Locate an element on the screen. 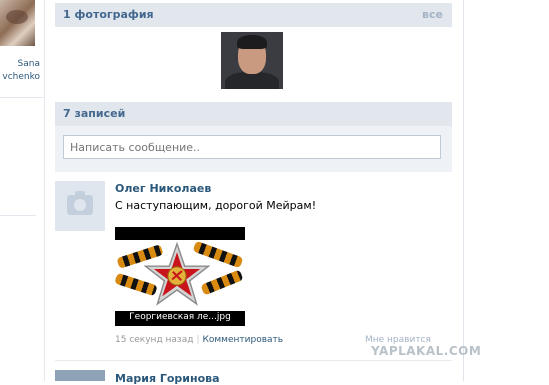 The height and width of the screenshot is (385, 549). compose-area is located at coordinates (253, 149).